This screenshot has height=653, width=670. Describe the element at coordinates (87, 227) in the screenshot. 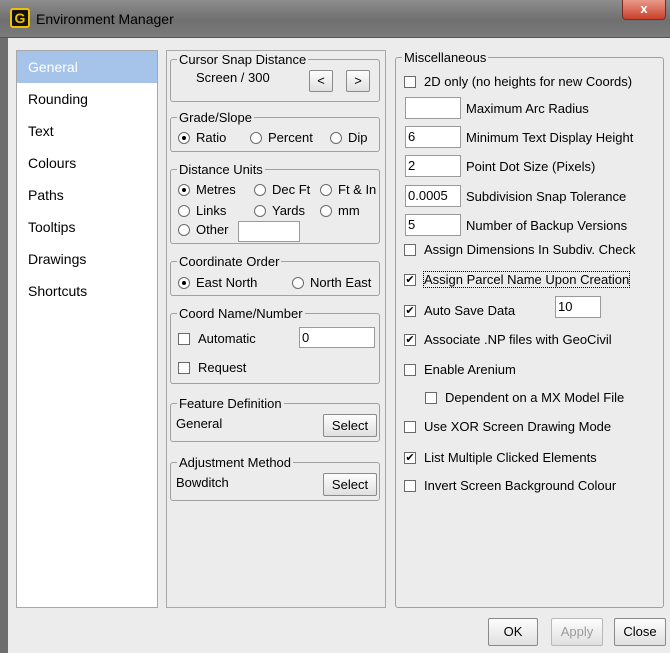

I see `nav-item-tooltips: Tooltips` at that location.